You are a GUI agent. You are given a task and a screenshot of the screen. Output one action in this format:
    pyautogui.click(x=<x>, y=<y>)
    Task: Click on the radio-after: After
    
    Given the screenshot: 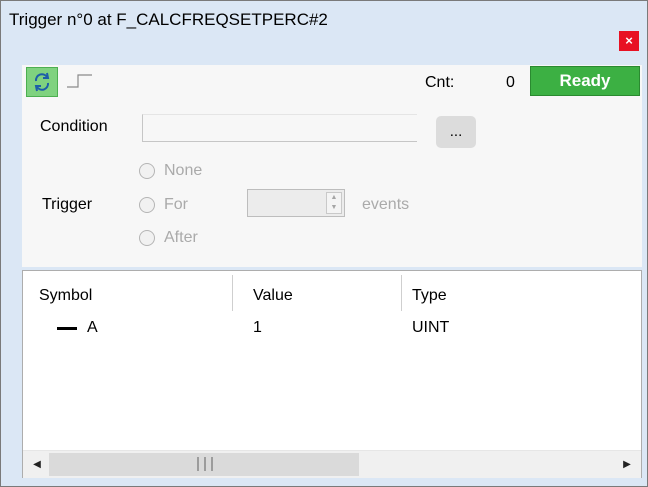 What is the action you would take?
    pyautogui.click(x=168, y=238)
    